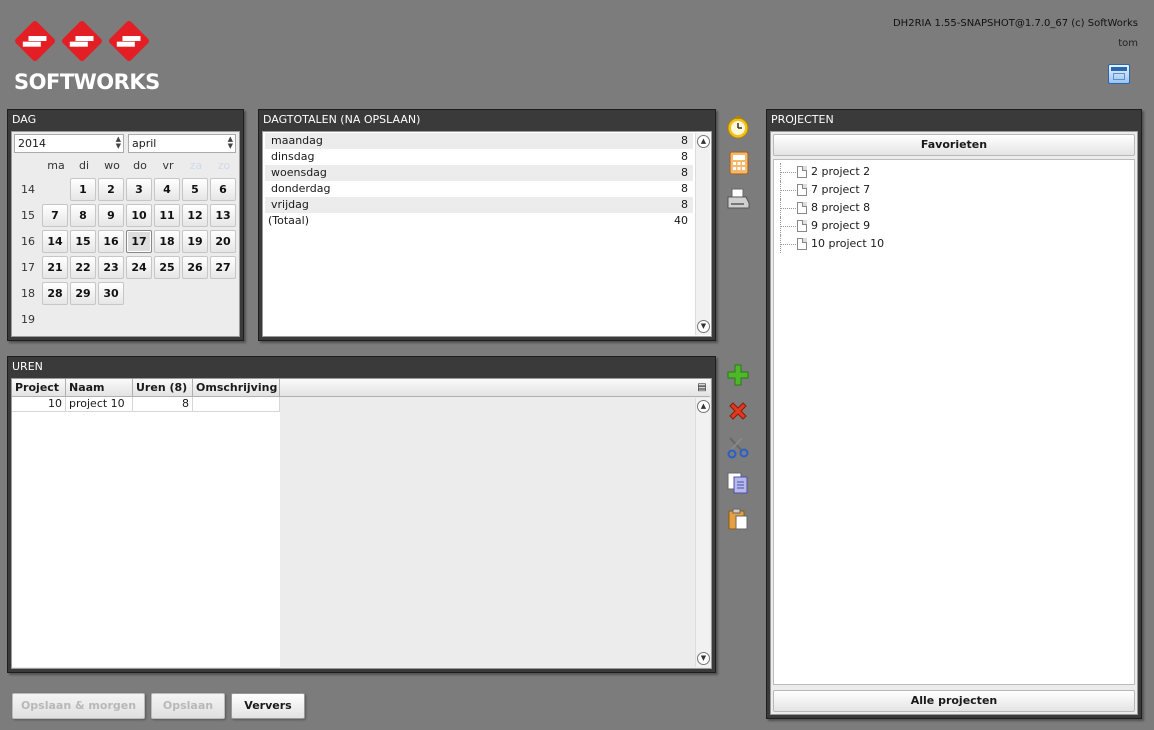 Image resolution: width=1154 pixels, height=730 pixels. What do you see at coordinates (848, 243) in the screenshot?
I see `project-label: 10 project 10` at bounding box center [848, 243].